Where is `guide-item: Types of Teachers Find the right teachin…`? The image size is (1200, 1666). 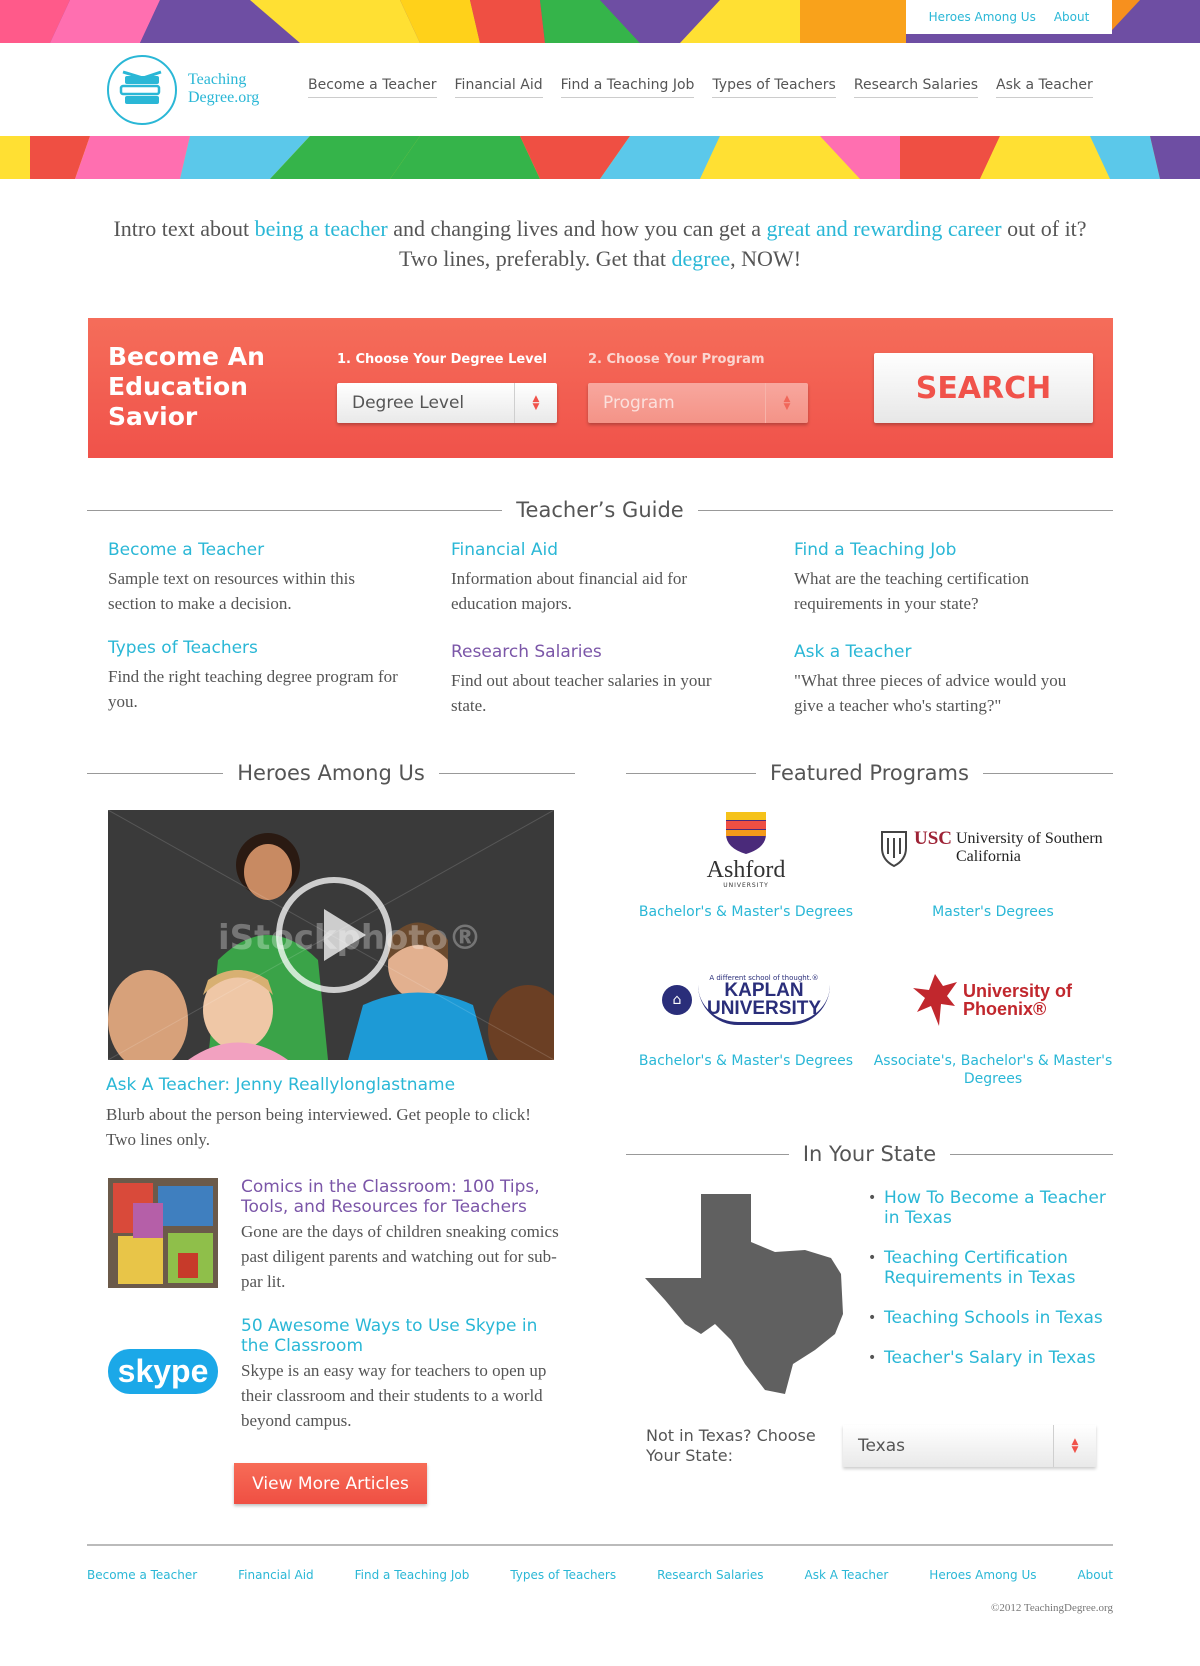
guide-item: Types of Teachers Find the right teachin… is located at coordinates (253, 676).